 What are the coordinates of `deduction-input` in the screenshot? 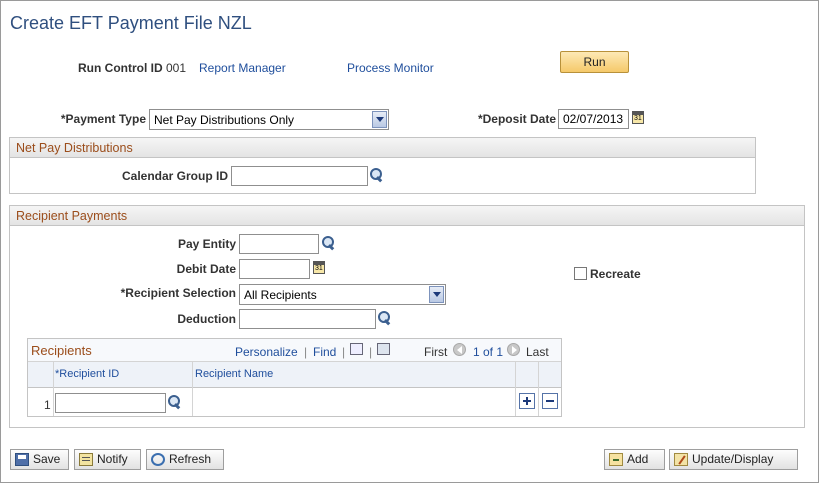 It's located at (307, 319).